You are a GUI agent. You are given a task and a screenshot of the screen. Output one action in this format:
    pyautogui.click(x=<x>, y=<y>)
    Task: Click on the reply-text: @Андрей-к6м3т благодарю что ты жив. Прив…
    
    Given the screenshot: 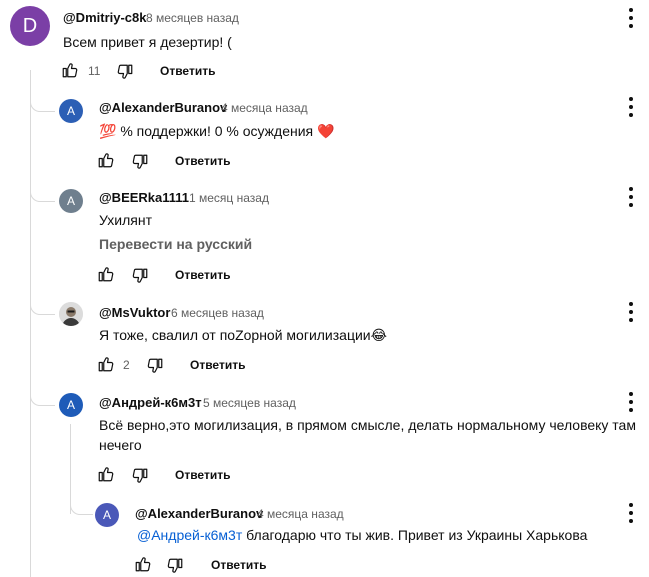 What is the action you would take?
    pyautogui.click(x=362, y=535)
    